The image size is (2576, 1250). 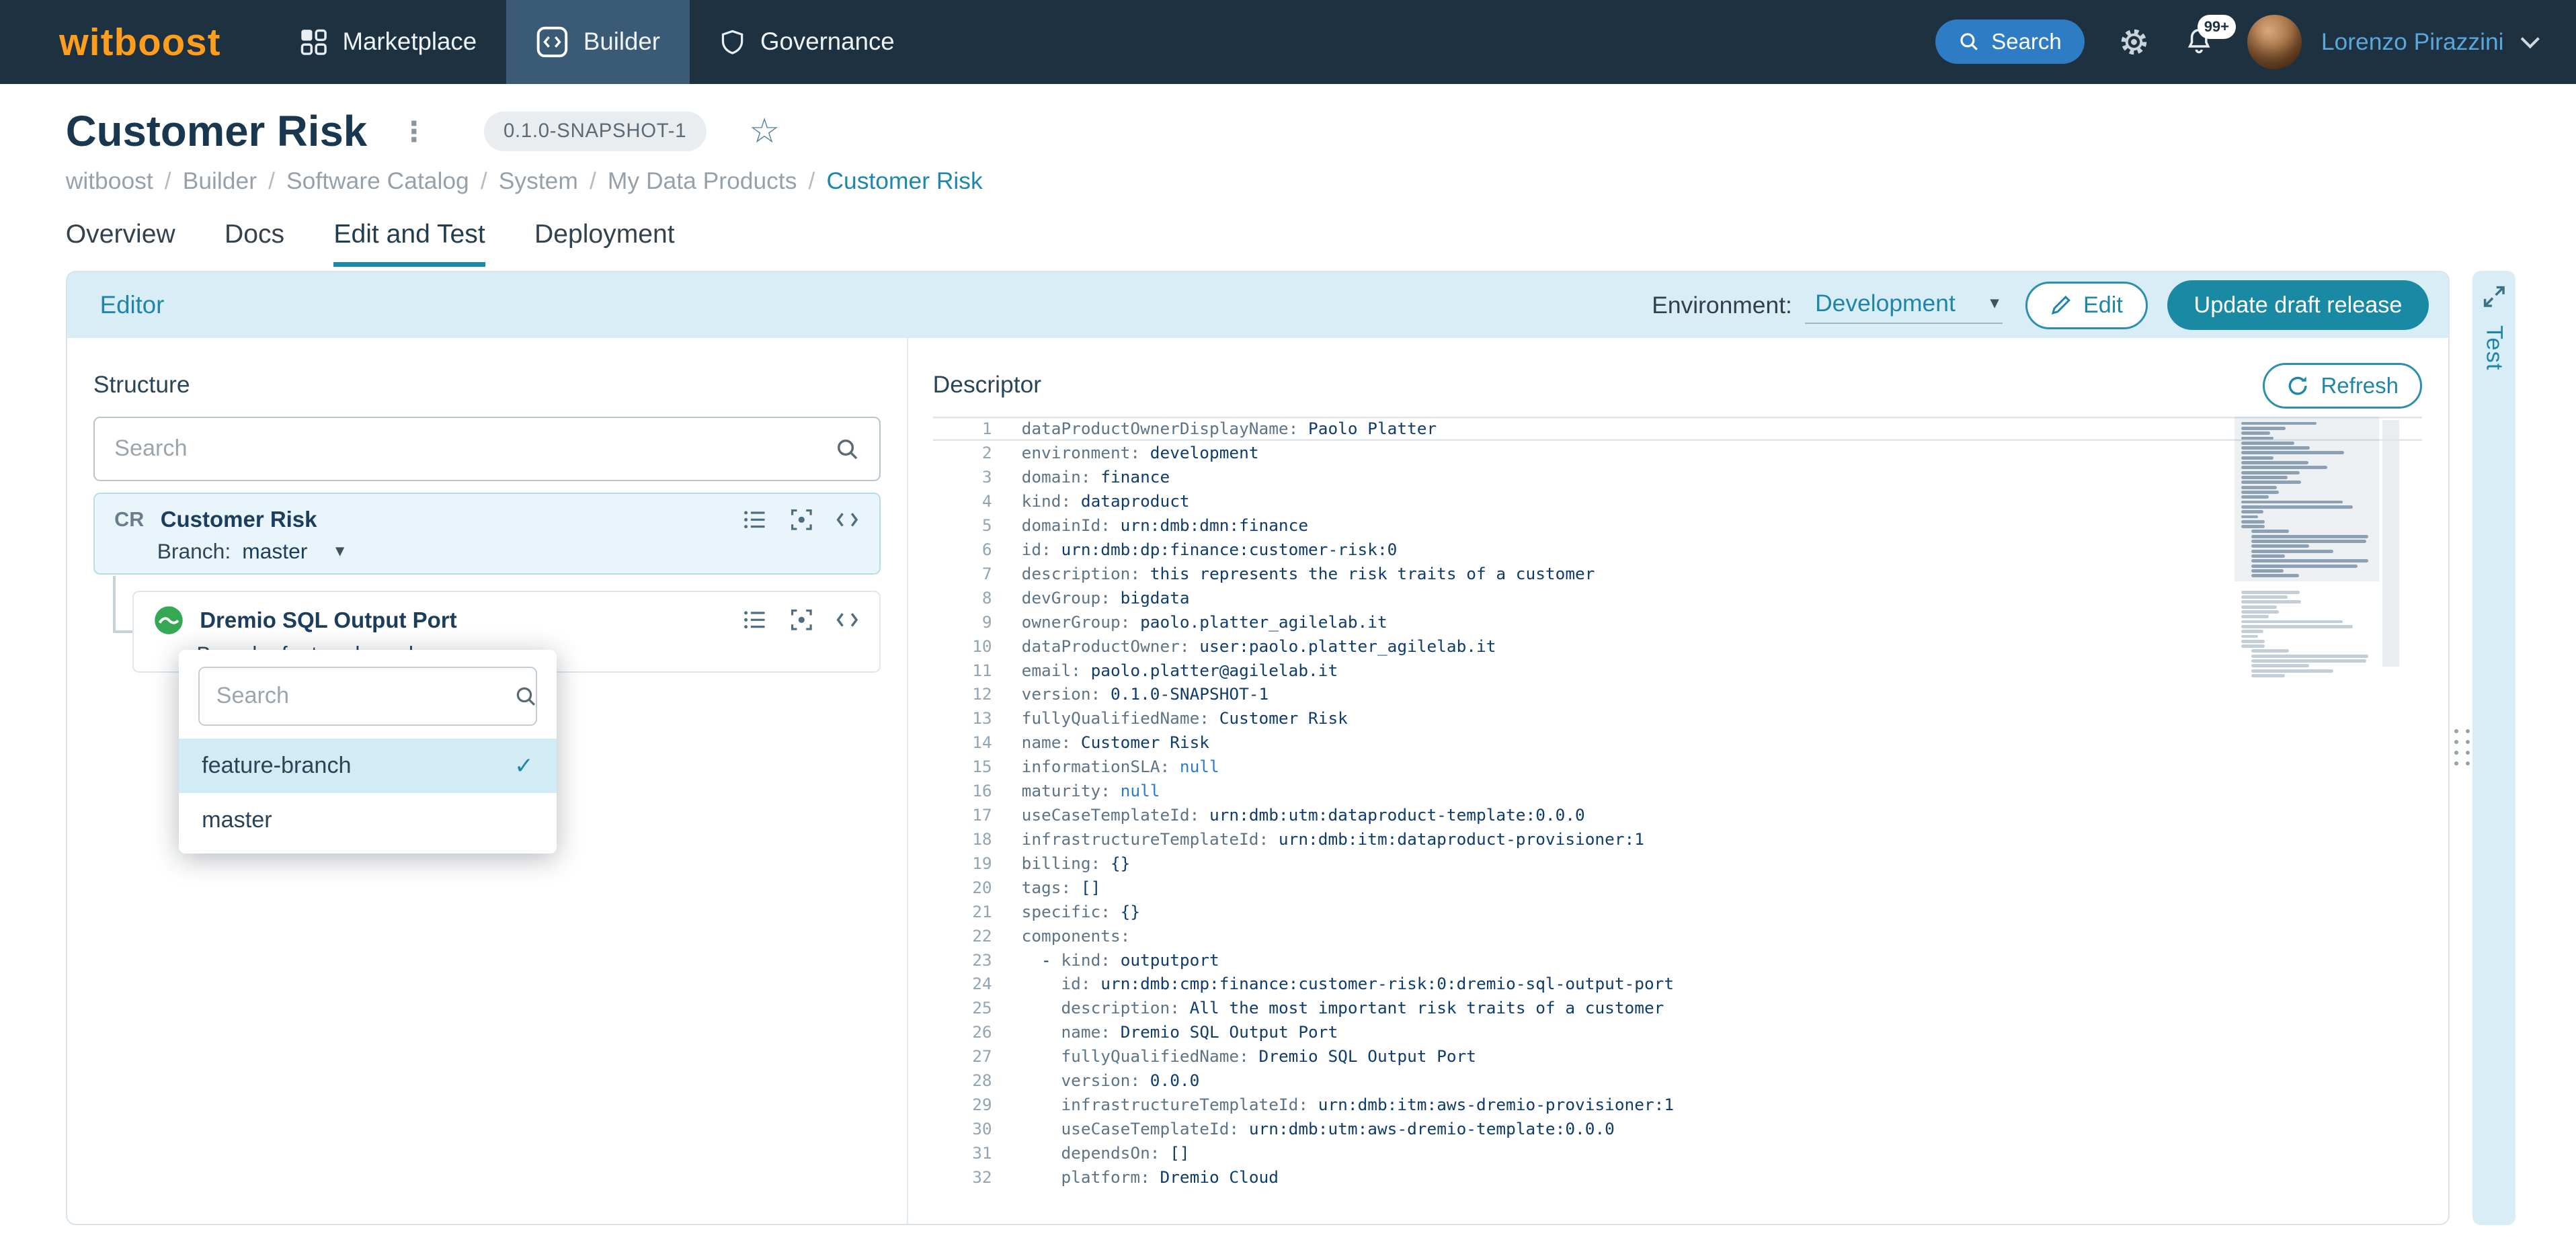 What do you see at coordinates (474, 448) in the screenshot?
I see `structure-search-input` at bounding box center [474, 448].